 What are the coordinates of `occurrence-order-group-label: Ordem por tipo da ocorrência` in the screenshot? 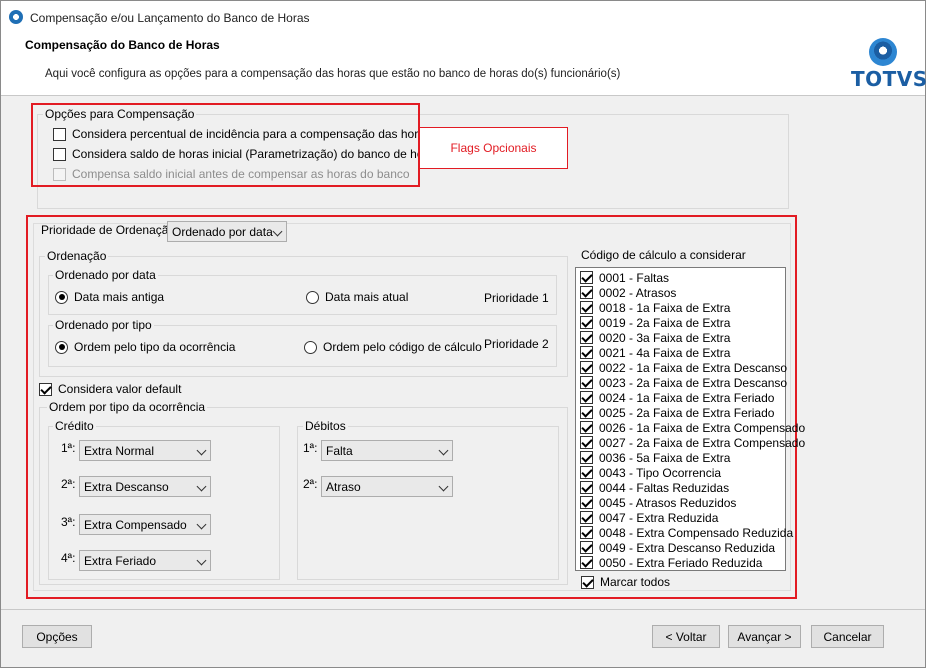 It's located at (127, 407).